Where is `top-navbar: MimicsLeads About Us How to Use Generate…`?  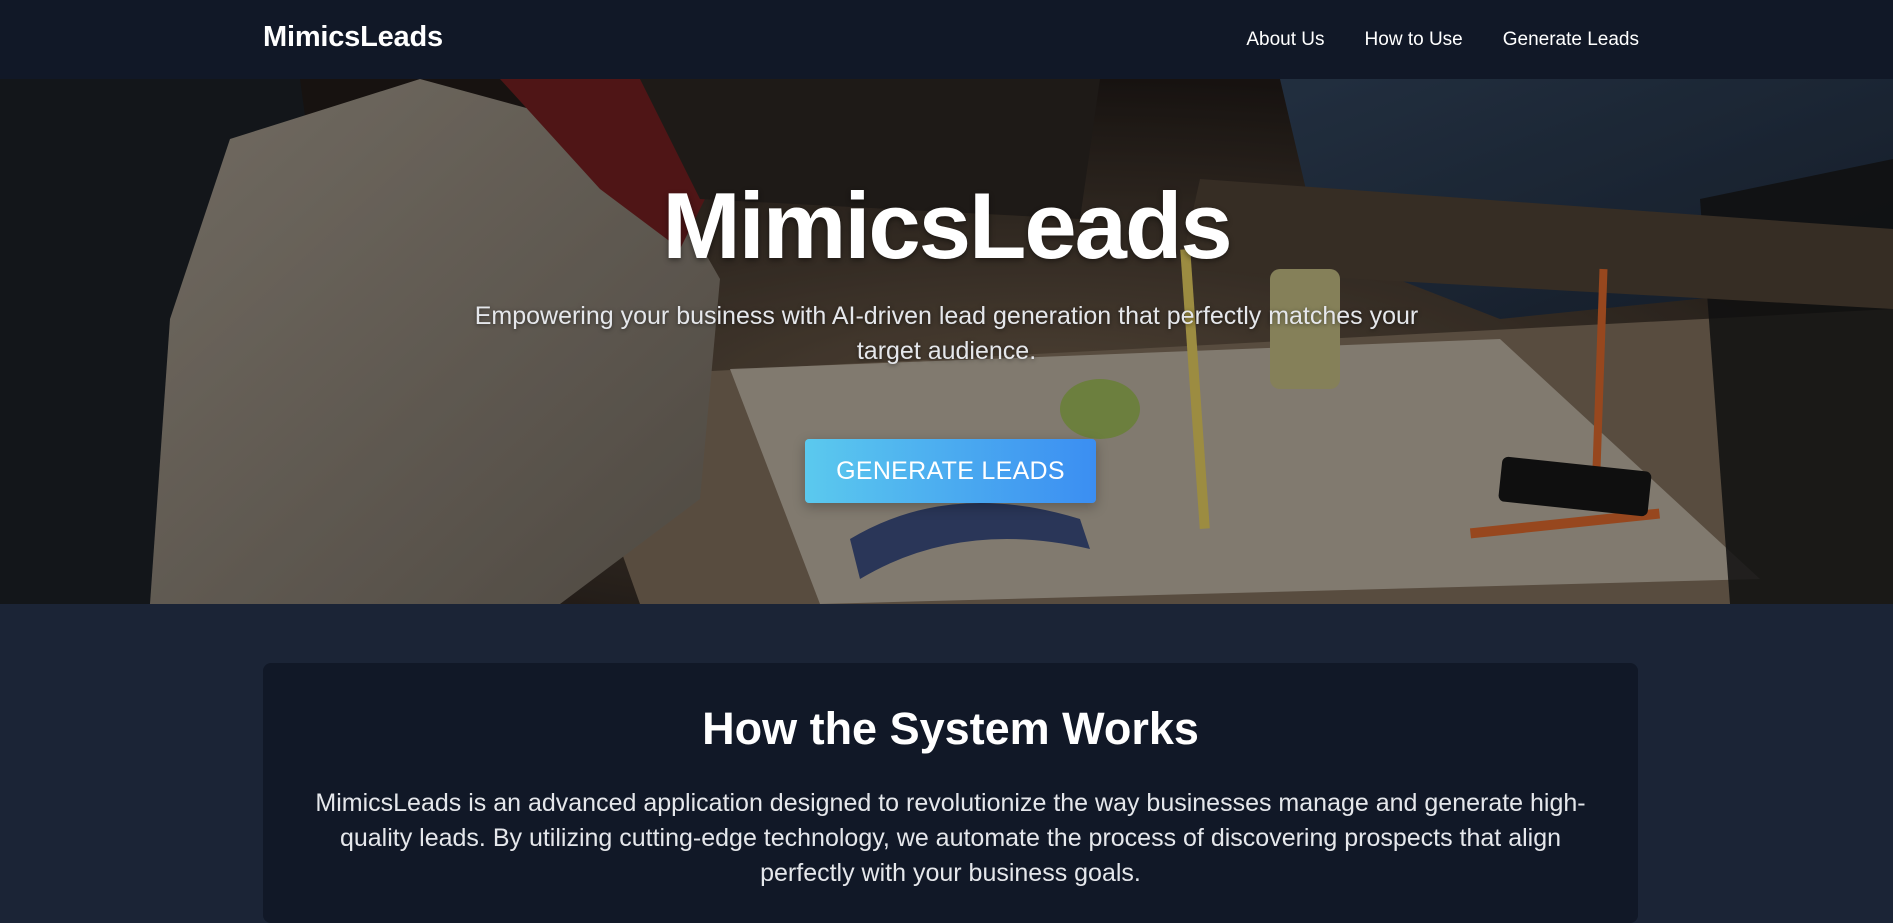 top-navbar: MimicsLeads About Us How to Use Generate… is located at coordinates (946, 39).